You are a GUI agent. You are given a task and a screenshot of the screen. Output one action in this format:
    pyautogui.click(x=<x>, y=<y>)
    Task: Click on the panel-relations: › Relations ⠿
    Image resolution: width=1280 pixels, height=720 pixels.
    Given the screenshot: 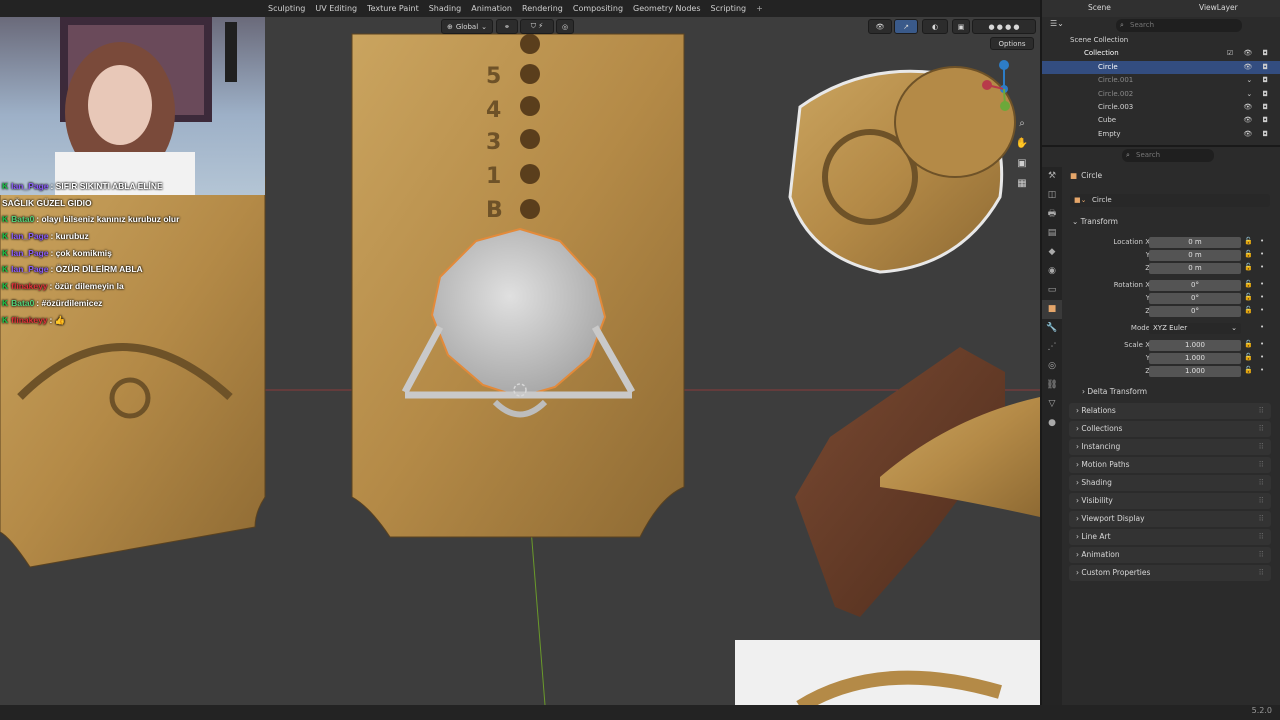 What is the action you would take?
    pyautogui.click(x=1170, y=411)
    